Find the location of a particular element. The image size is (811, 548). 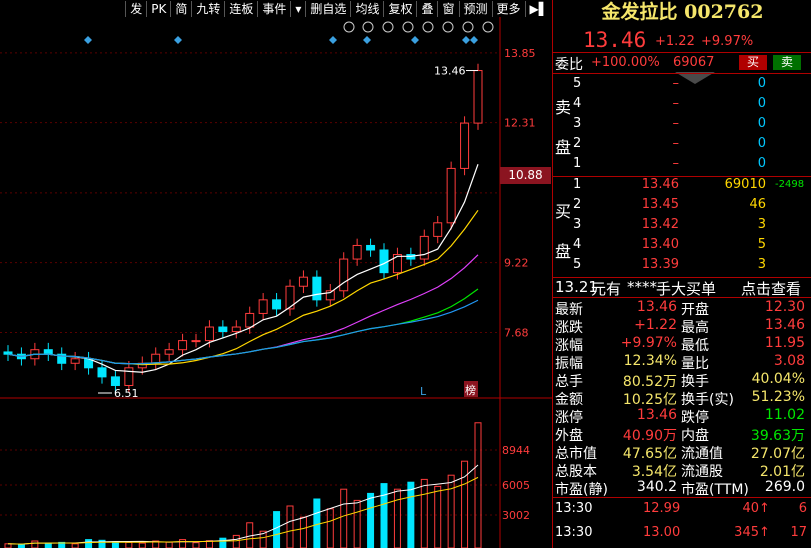

stat-value: 340.2 is located at coordinates (656, 487).